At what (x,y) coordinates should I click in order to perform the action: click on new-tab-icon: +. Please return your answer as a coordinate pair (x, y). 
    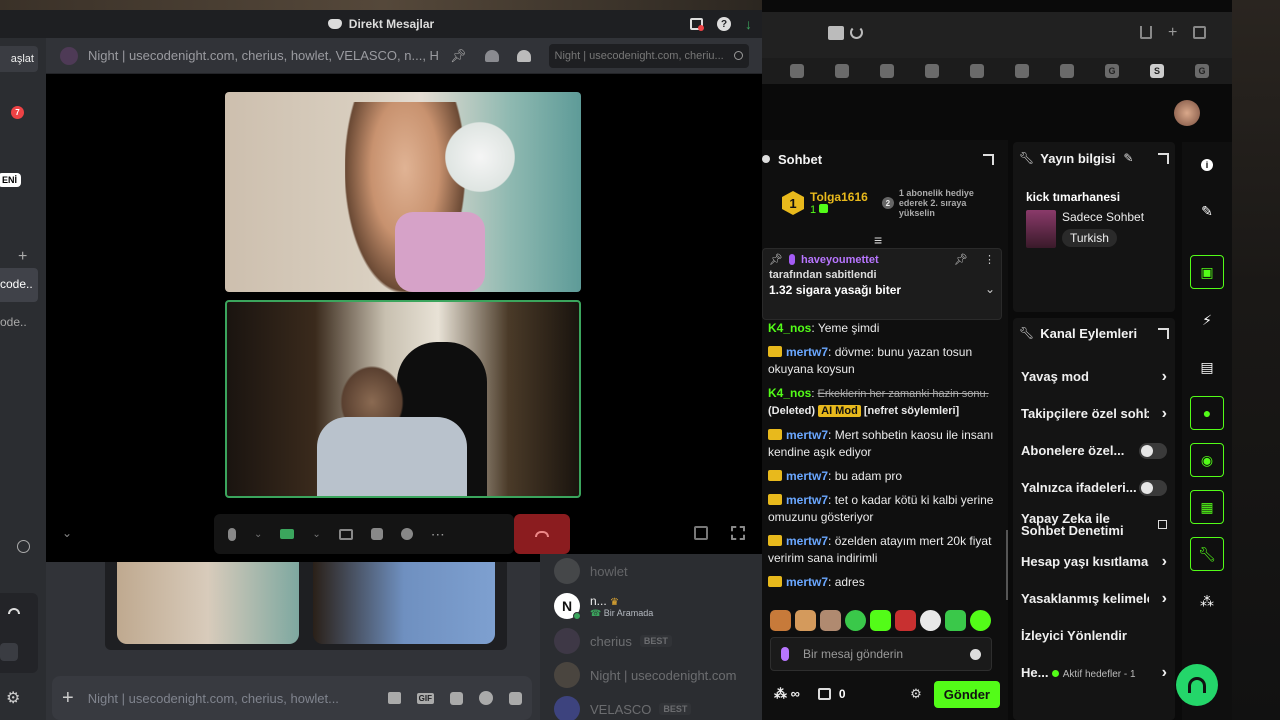
    Looking at the image, I should click on (1172, 33).